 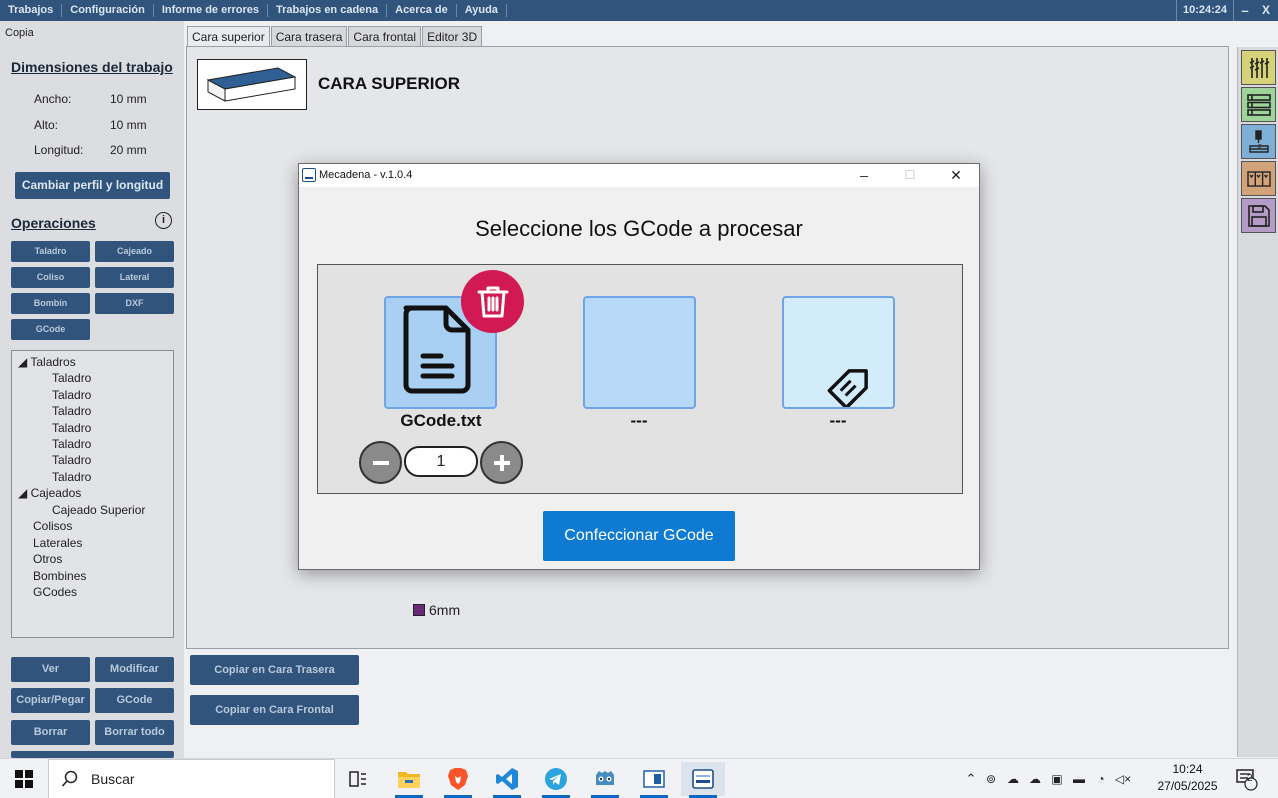 What do you see at coordinates (910, 175) in the screenshot?
I see `dialog-maximize-button: ☐` at bounding box center [910, 175].